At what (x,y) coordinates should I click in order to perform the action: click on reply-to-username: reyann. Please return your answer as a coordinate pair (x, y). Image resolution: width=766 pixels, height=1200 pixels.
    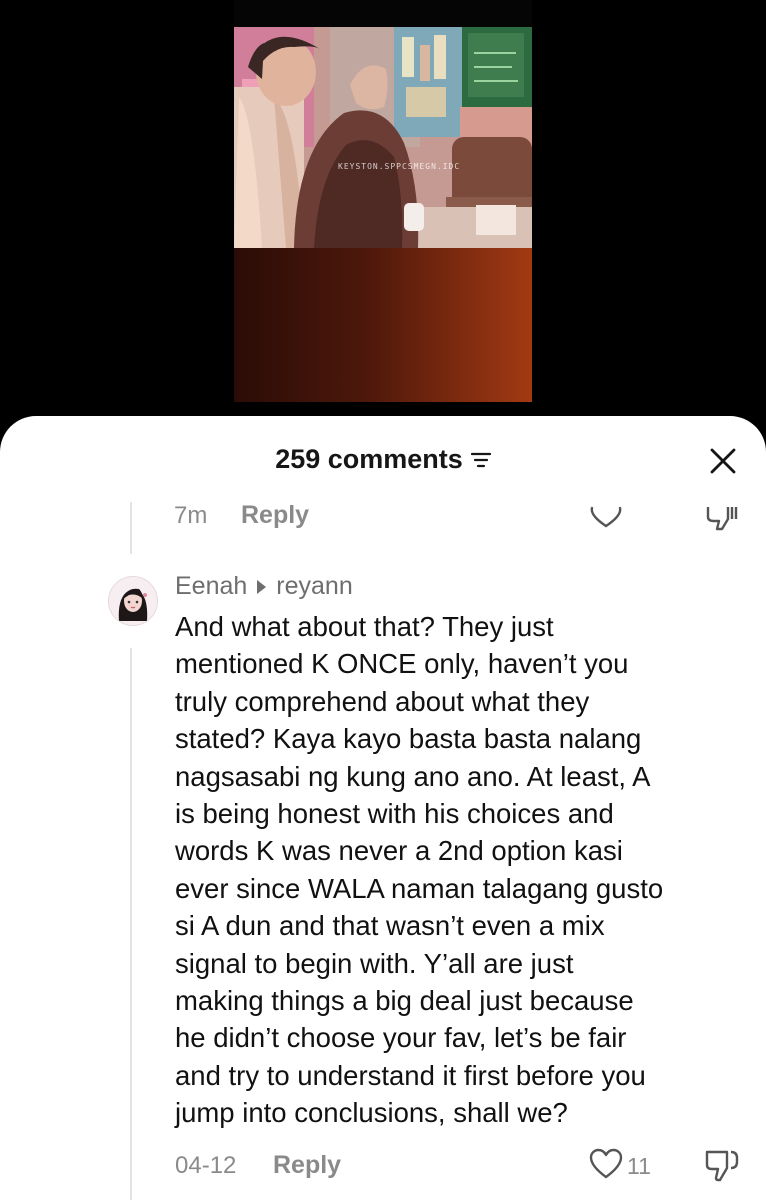
    Looking at the image, I should click on (314, 586).